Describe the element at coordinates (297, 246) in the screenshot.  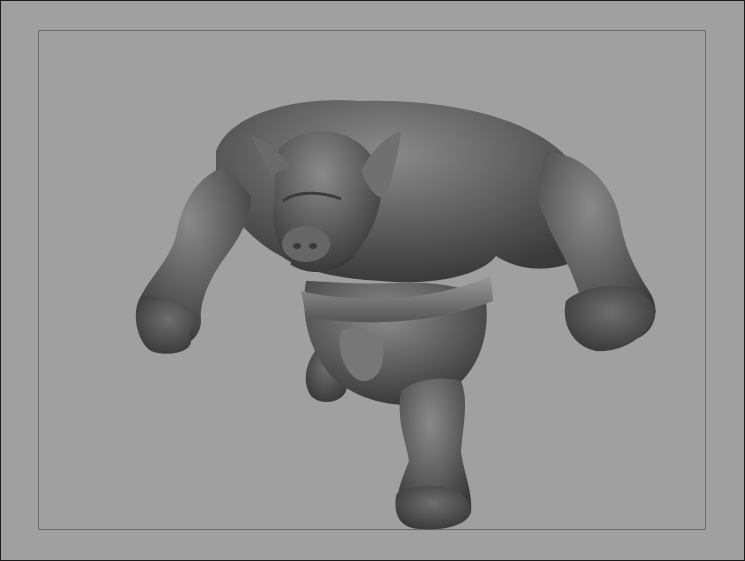
I see `nostril-left` at that location.